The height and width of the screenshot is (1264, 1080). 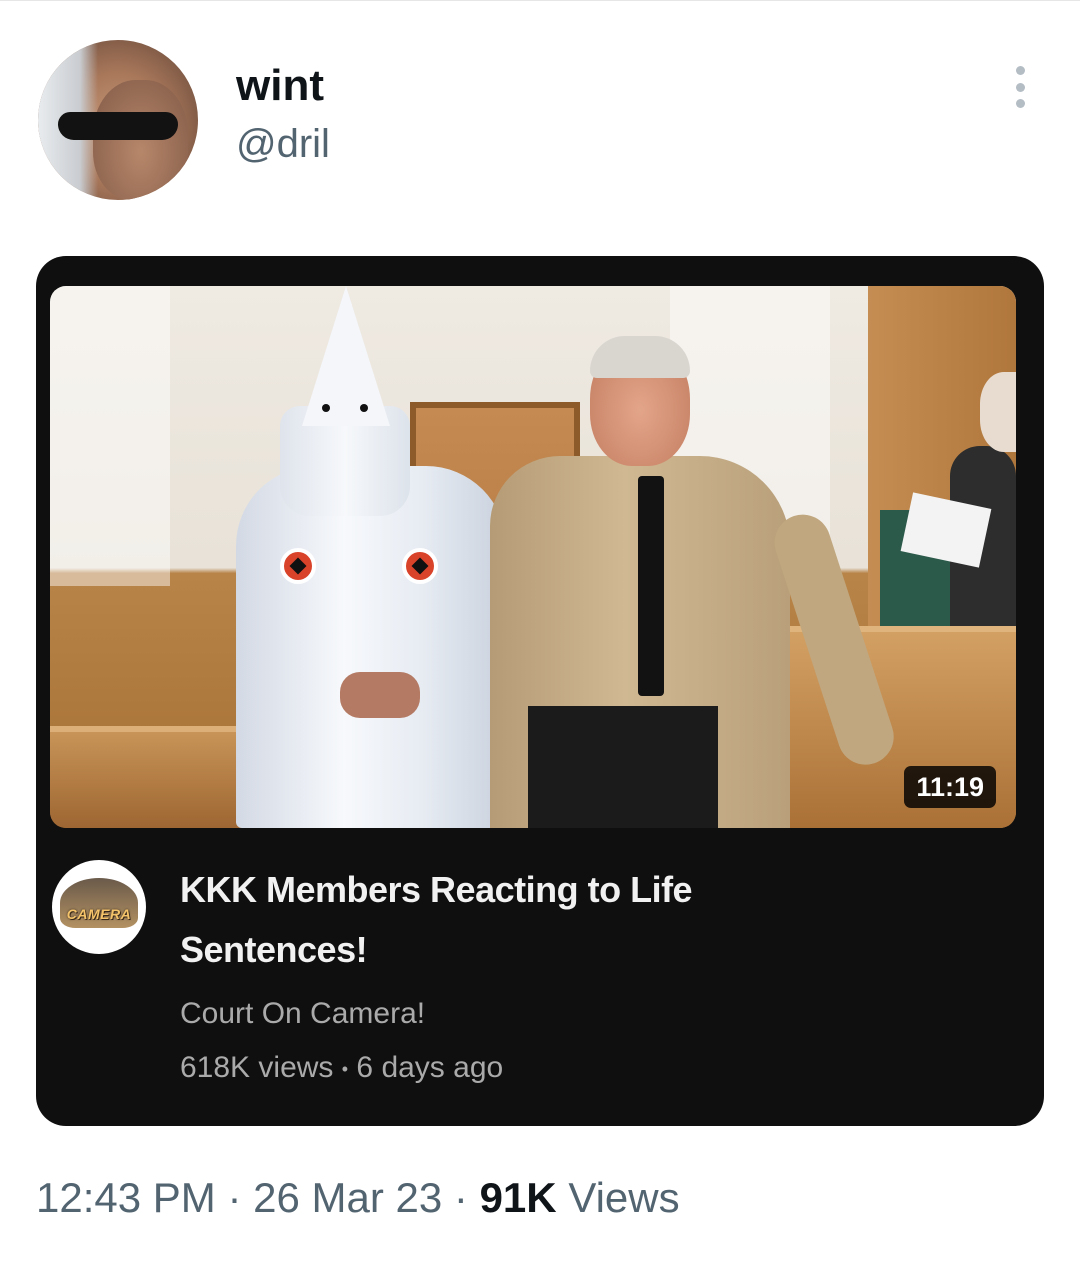 I want to click on video-age: 6 days ago, so click(x=430, y=1067).